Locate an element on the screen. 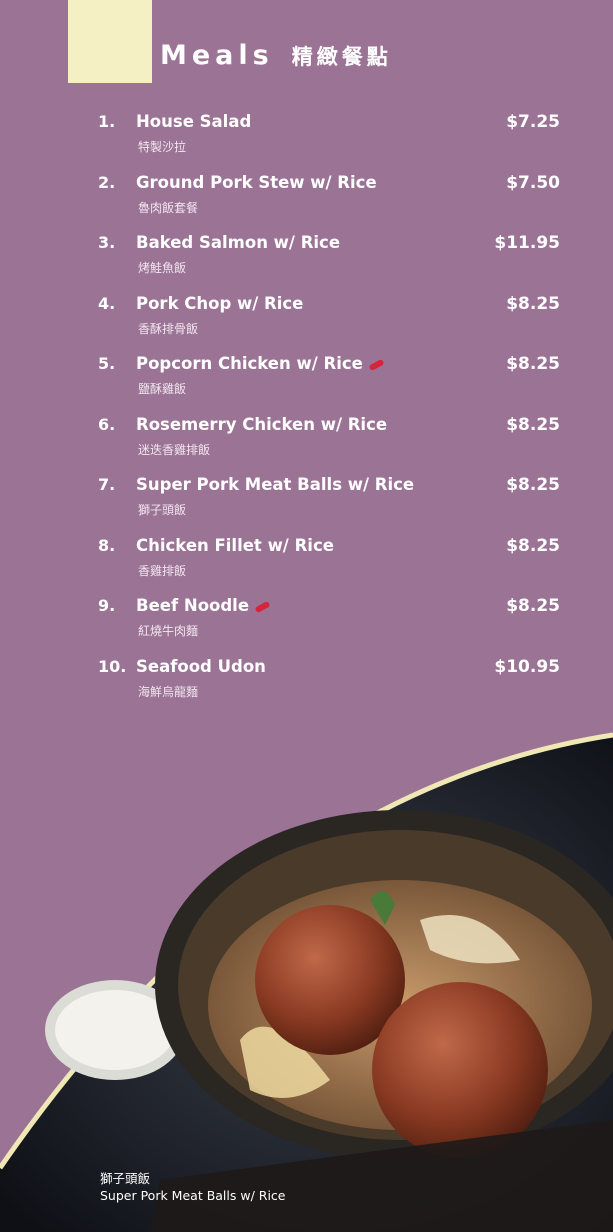 The height and width of the screenshot is (1232, 613). caption-chinese: 獅子頭飯 is located at coordinates (125, 1178).